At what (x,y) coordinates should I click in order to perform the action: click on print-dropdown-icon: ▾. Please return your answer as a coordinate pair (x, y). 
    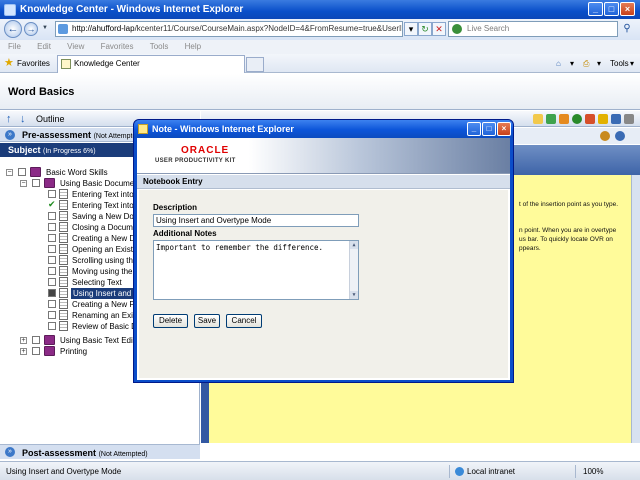
    Looking at the image, I should click on (599, 63).